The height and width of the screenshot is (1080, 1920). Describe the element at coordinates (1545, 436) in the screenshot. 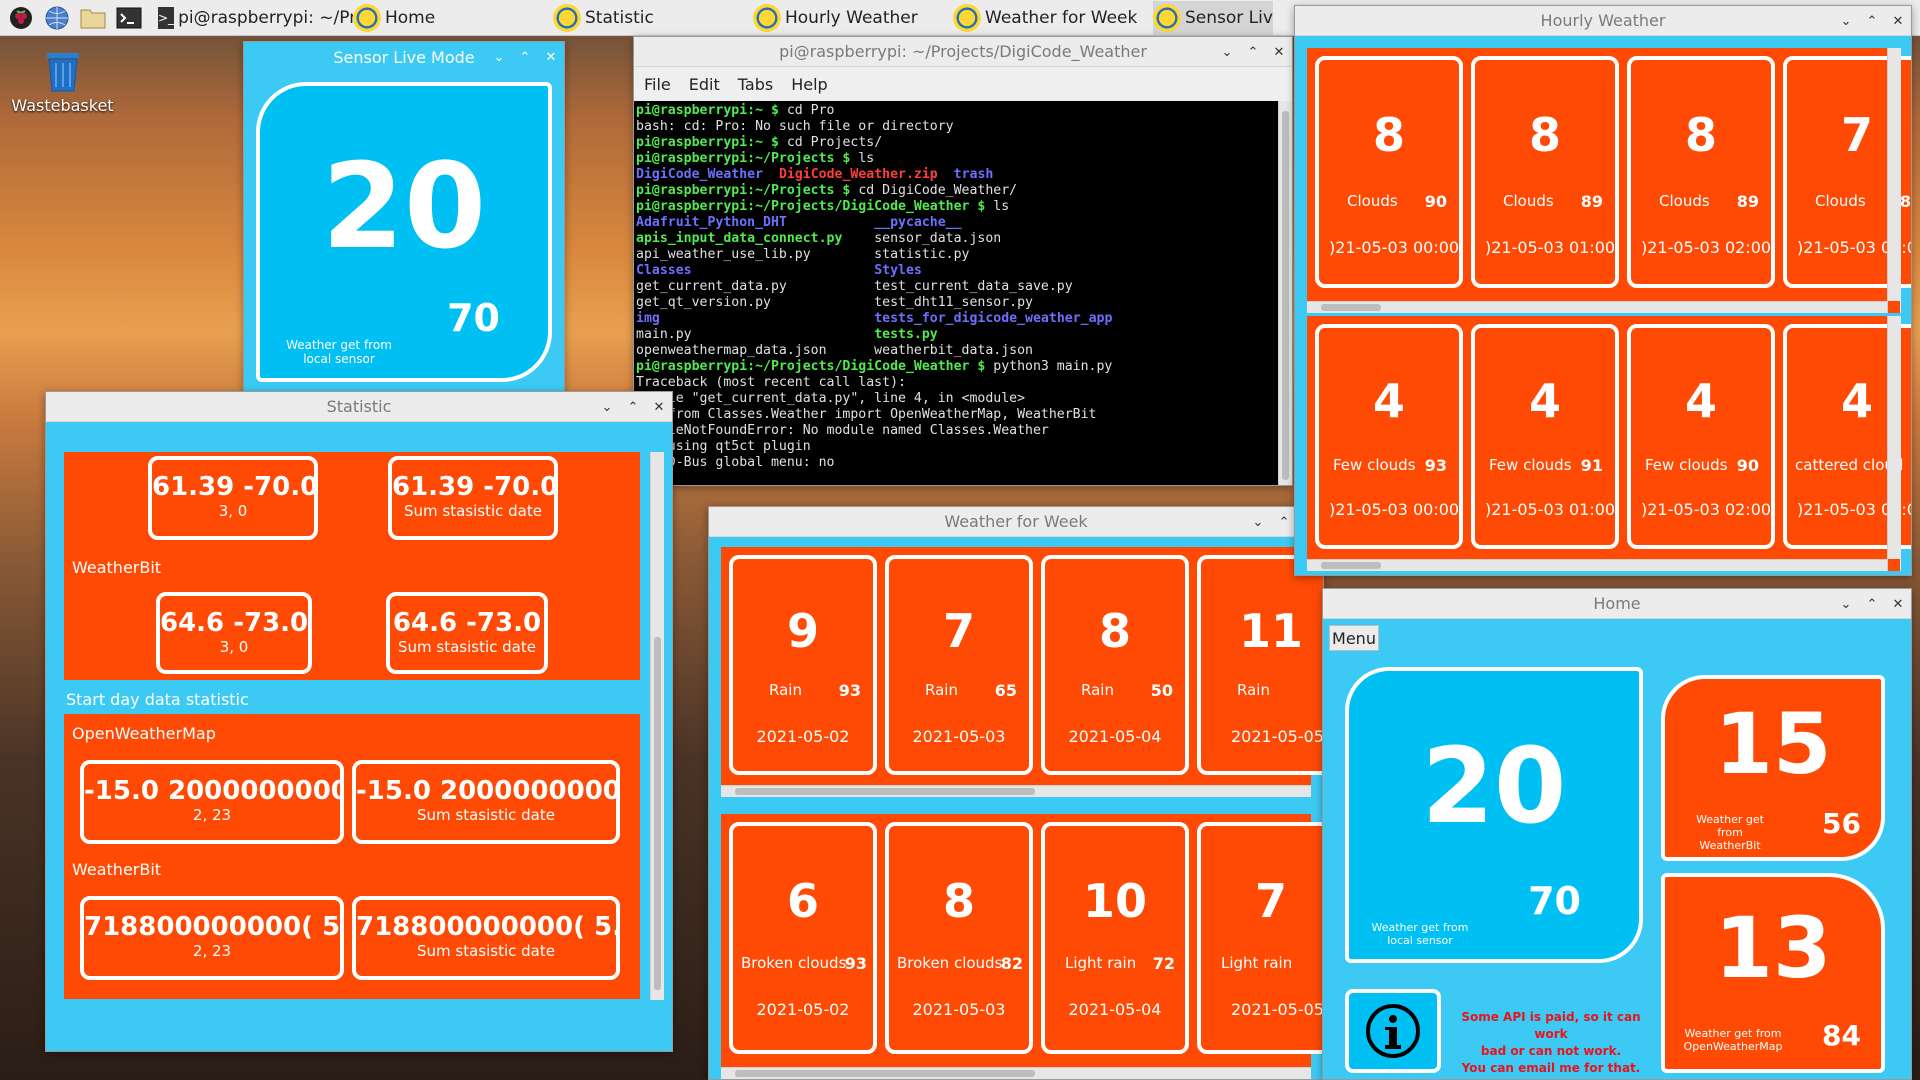

I see `hour-card: 4 Few clouds 91)21-05-03 01:00:(` at that location.